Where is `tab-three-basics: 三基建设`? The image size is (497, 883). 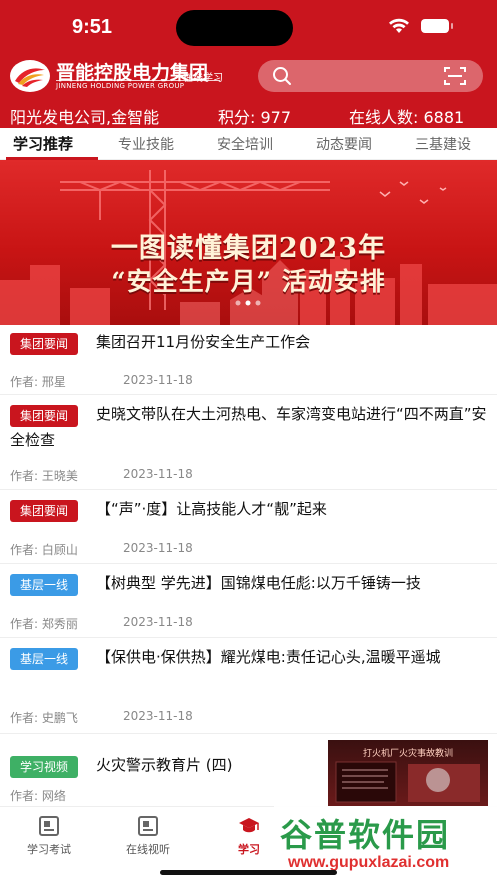 tab-three-basics: 三基建设 is located at coordinates (443, 144).